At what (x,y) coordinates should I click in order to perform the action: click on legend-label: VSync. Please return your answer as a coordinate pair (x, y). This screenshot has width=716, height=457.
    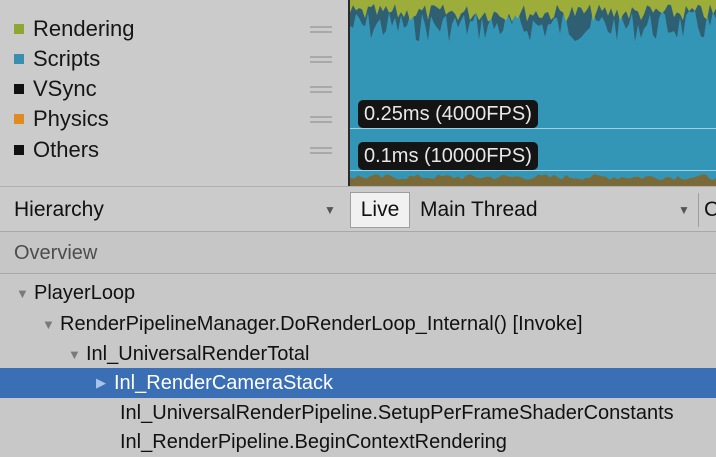
    Looking at the image, I should click on (65, 88).